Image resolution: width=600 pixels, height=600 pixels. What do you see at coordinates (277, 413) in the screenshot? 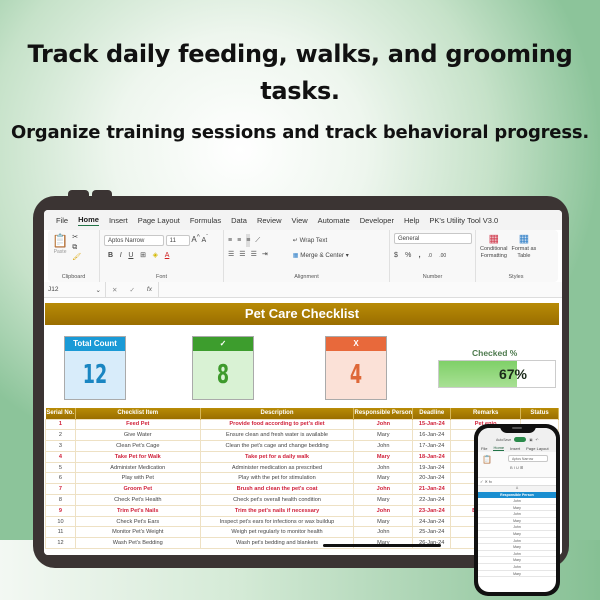
I see `column-header: Description` at bounding box center [277, 413].